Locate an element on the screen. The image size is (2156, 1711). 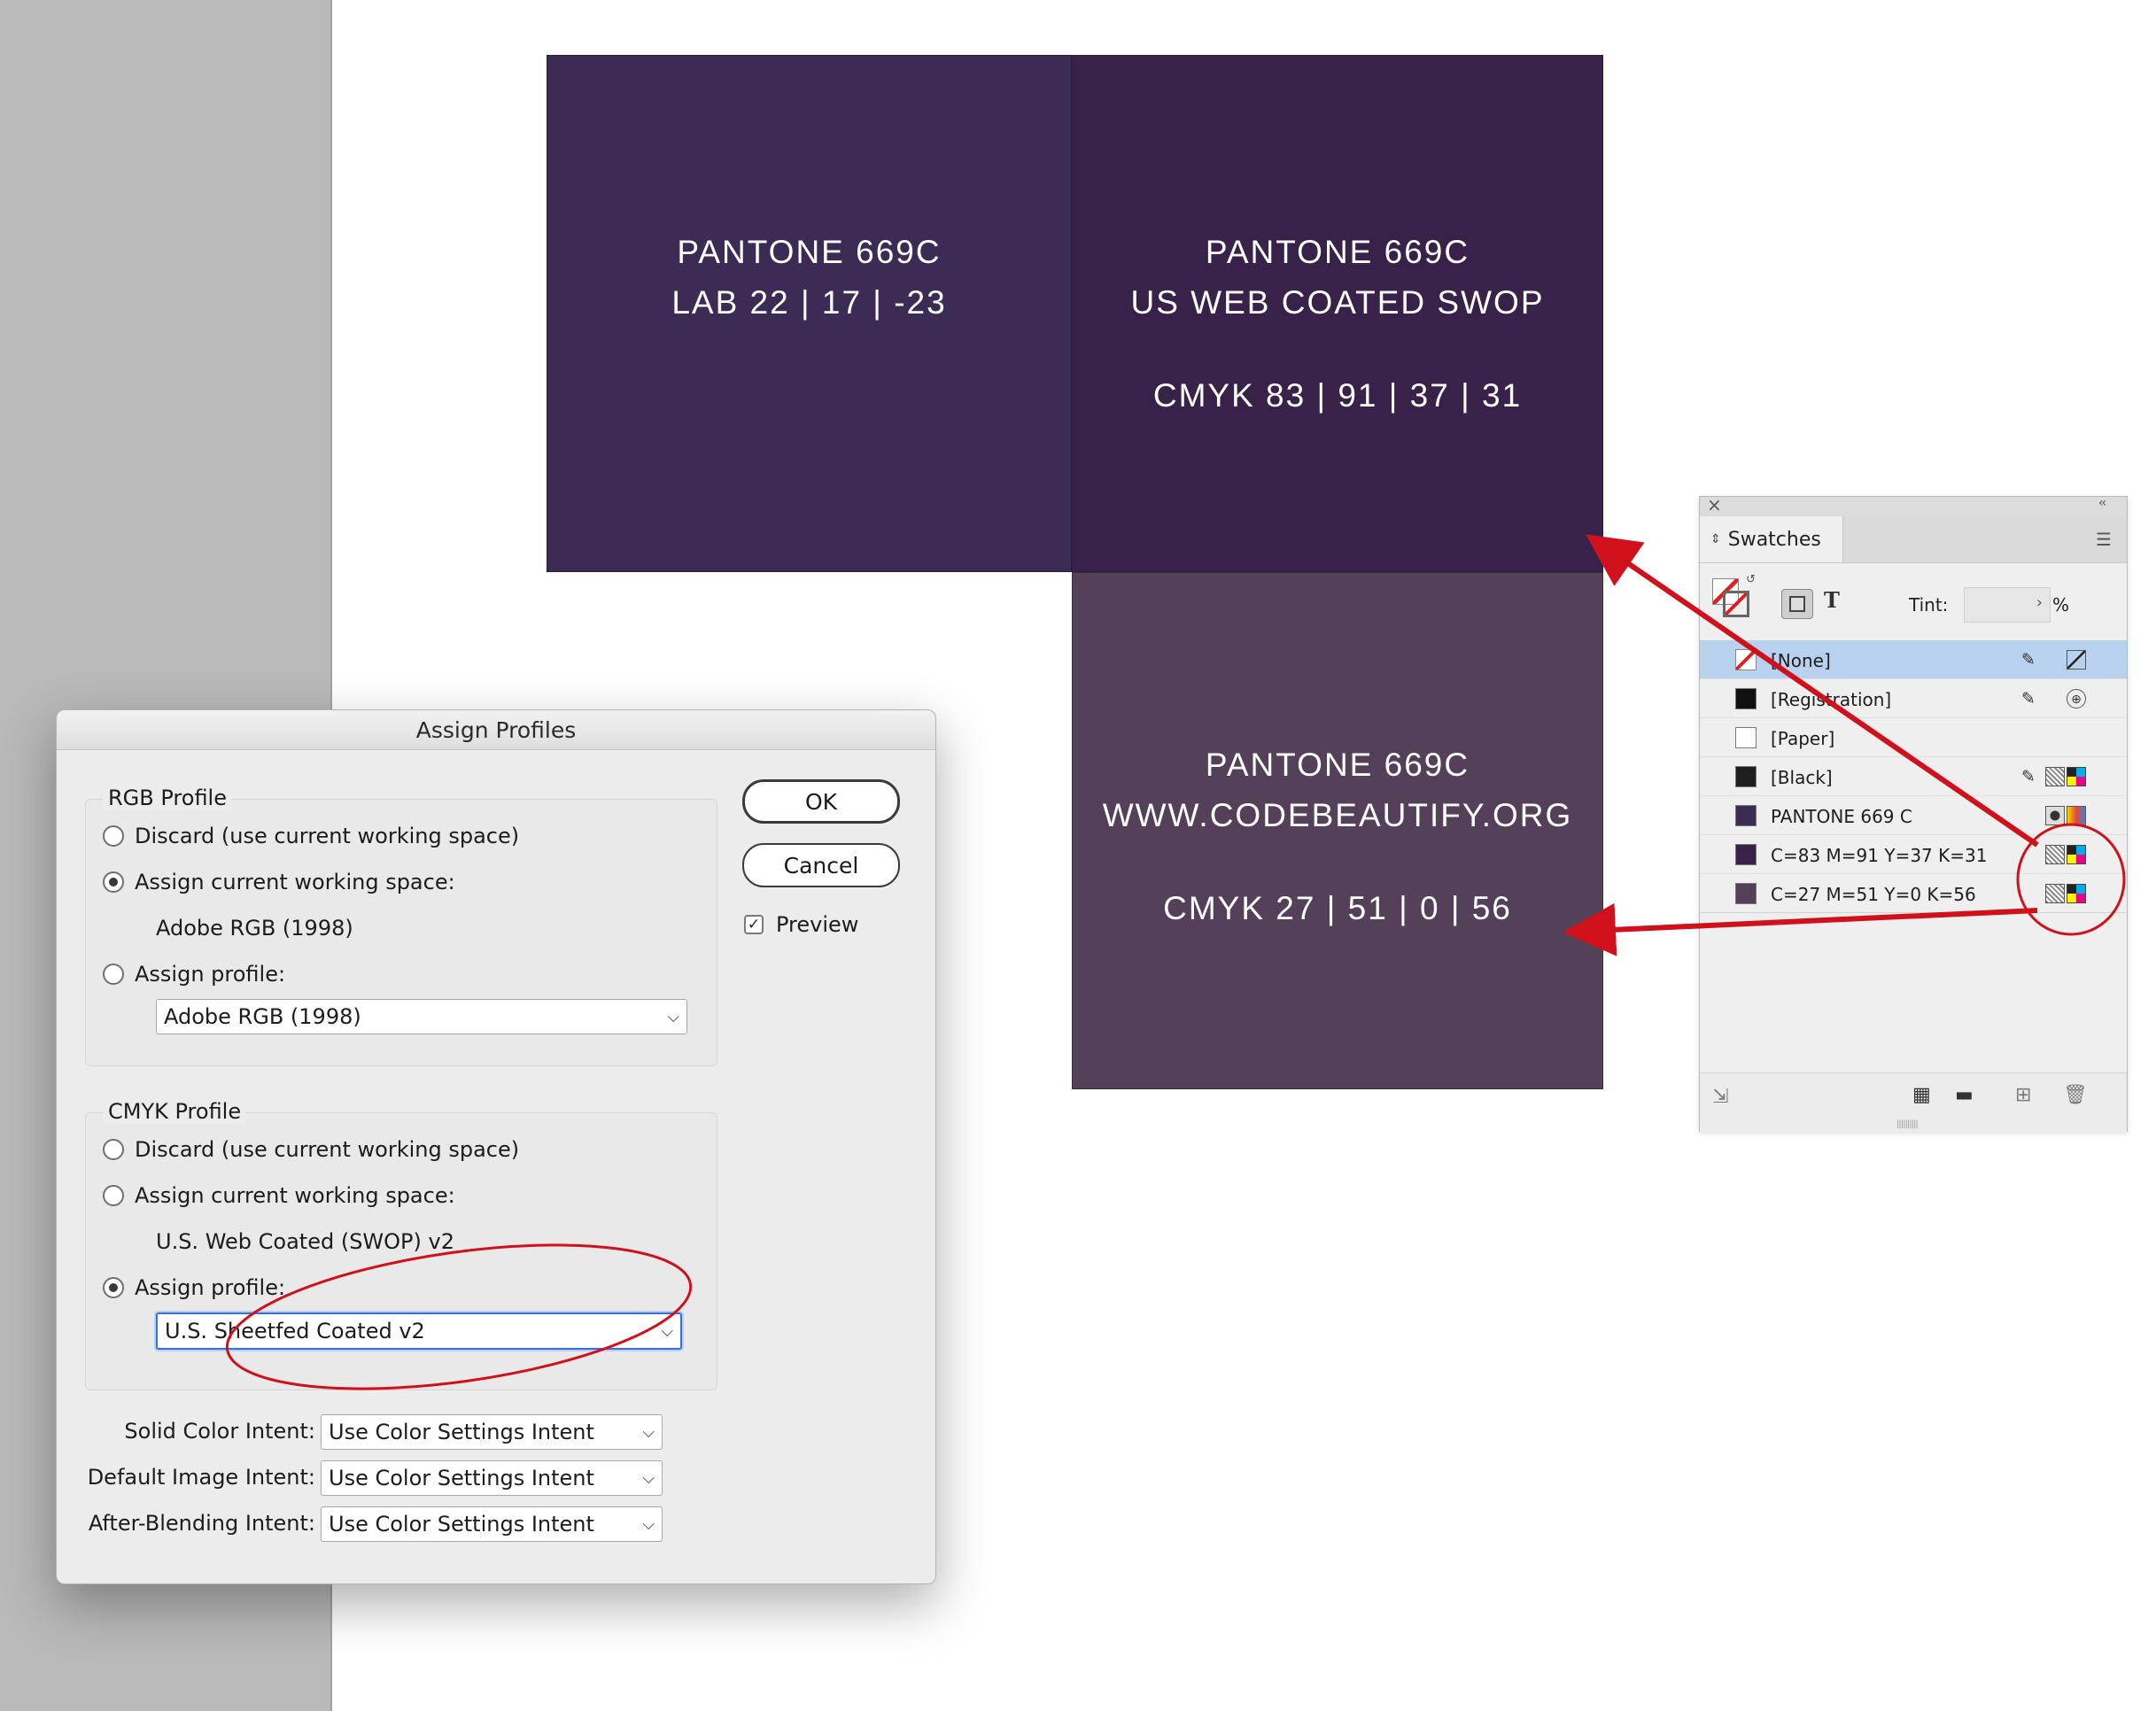
cmyk-assign-profile-option: Assign profile: is located at coordinates (194, 1287).